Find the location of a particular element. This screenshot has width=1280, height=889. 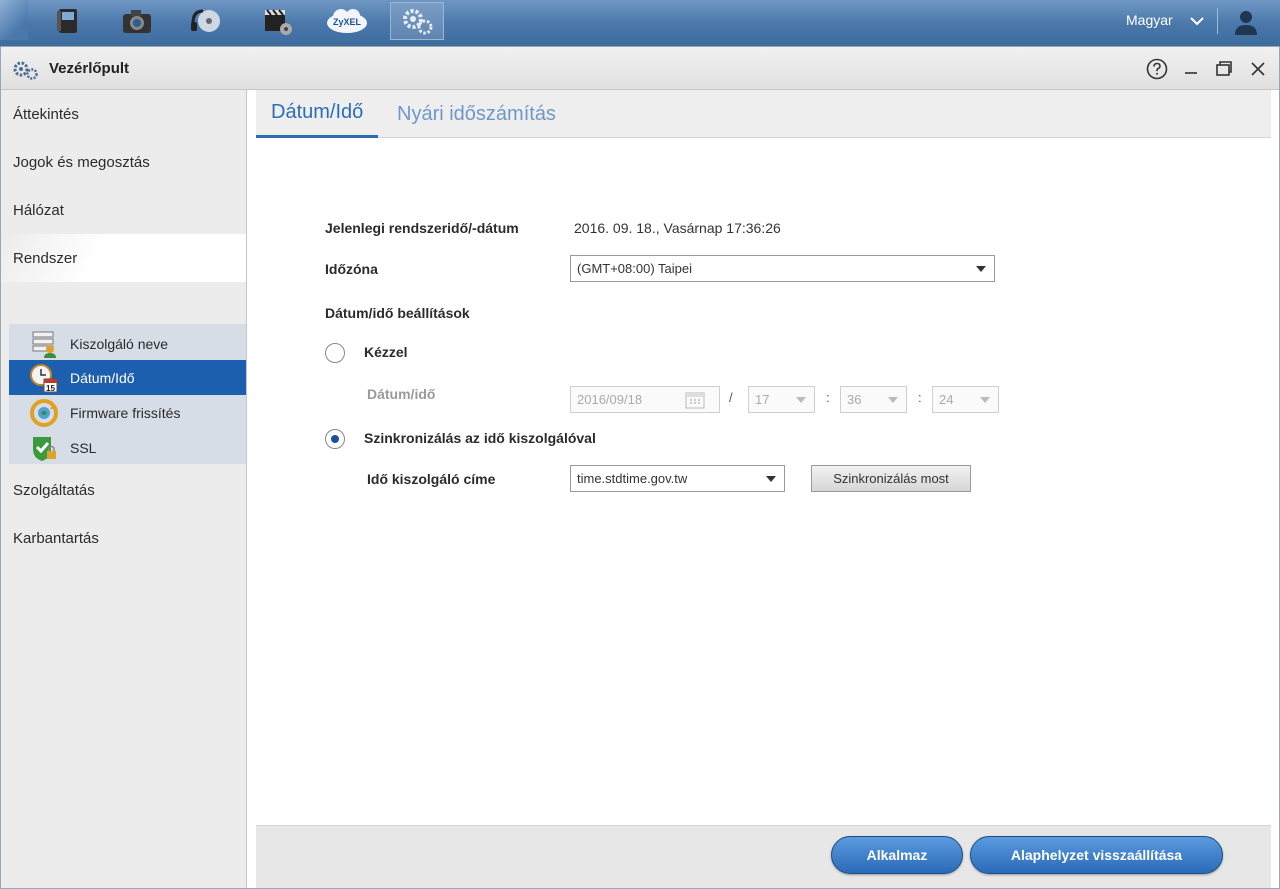

firmware-update-icon is located at coordinates (44, 413).